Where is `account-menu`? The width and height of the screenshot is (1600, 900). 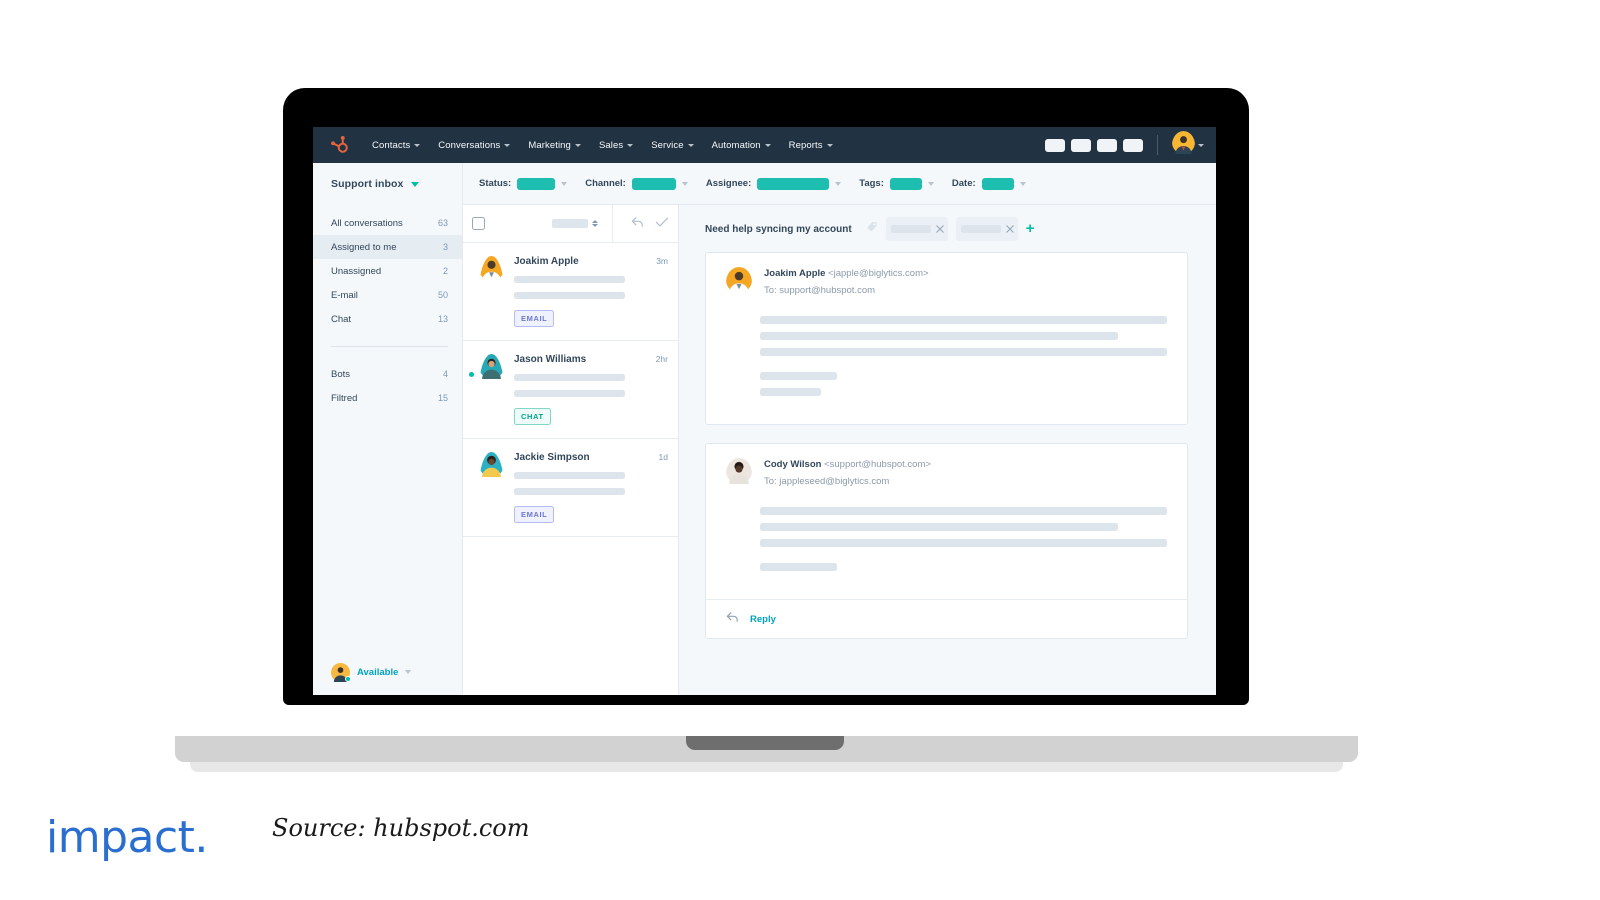 account-menu is located at coordinates (1188, 145).